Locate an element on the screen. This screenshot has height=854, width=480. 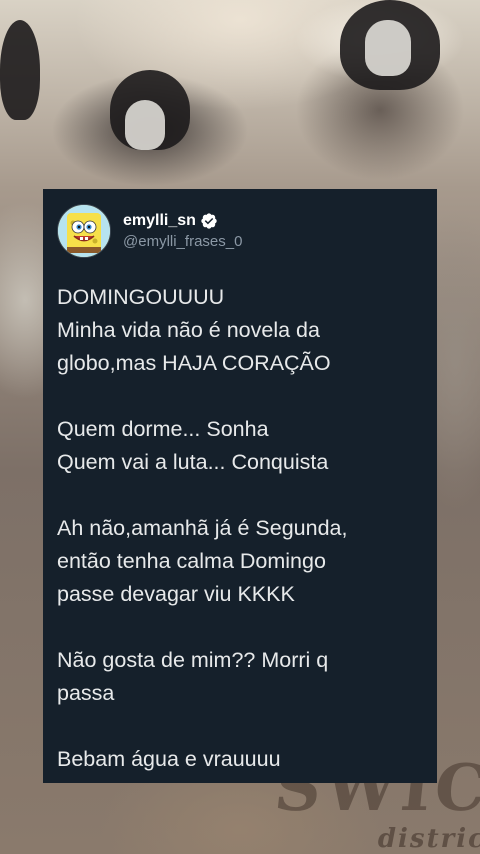
spongebob-avatar-icon is located at coordinates (84, 231).